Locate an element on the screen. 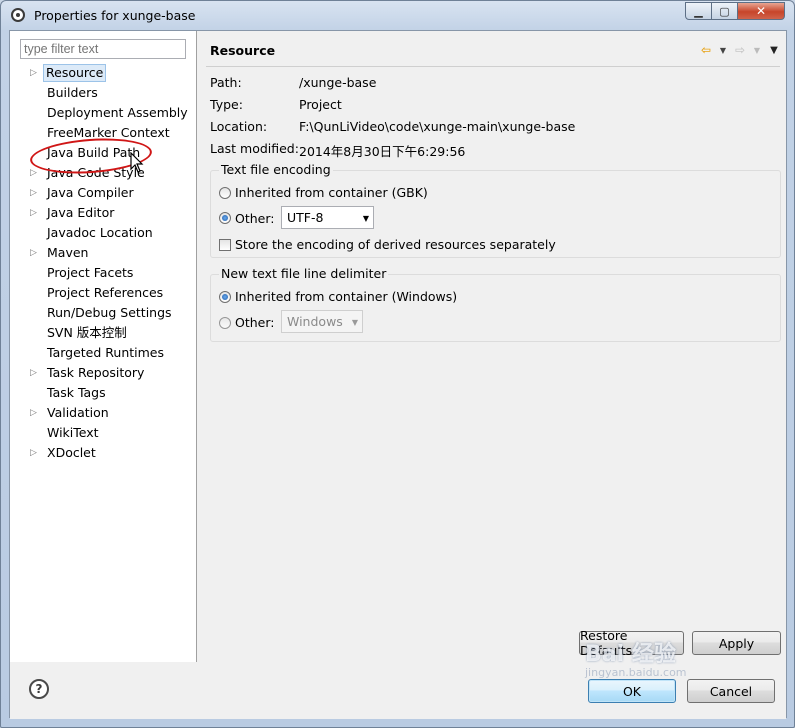  delimiter-select-value: Windows is located at coordinates (315, 321).